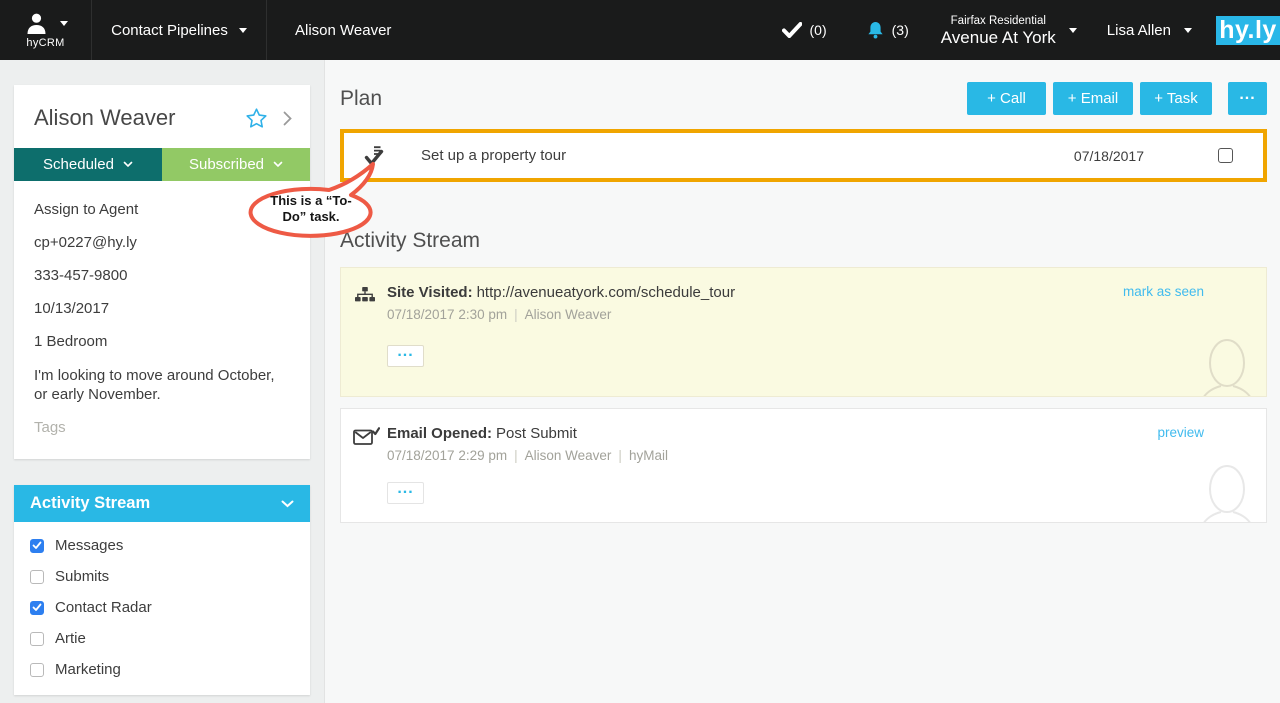  I want to click on activity-timestamp: 07/18/2017 2:29 pm, so click(447, 455).